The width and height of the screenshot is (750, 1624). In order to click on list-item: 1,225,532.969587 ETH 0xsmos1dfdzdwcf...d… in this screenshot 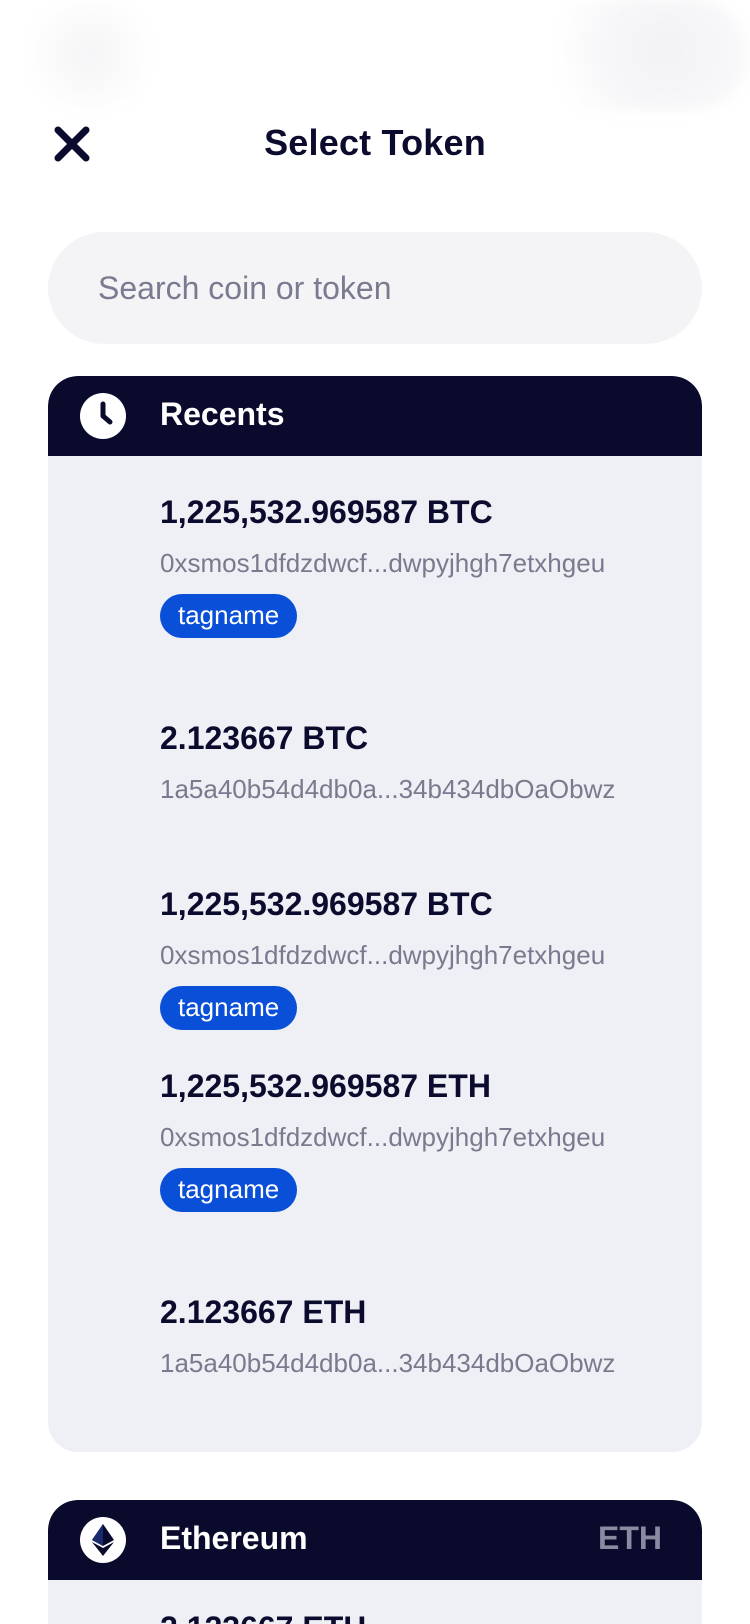, I will do `click(375, 1139)`.